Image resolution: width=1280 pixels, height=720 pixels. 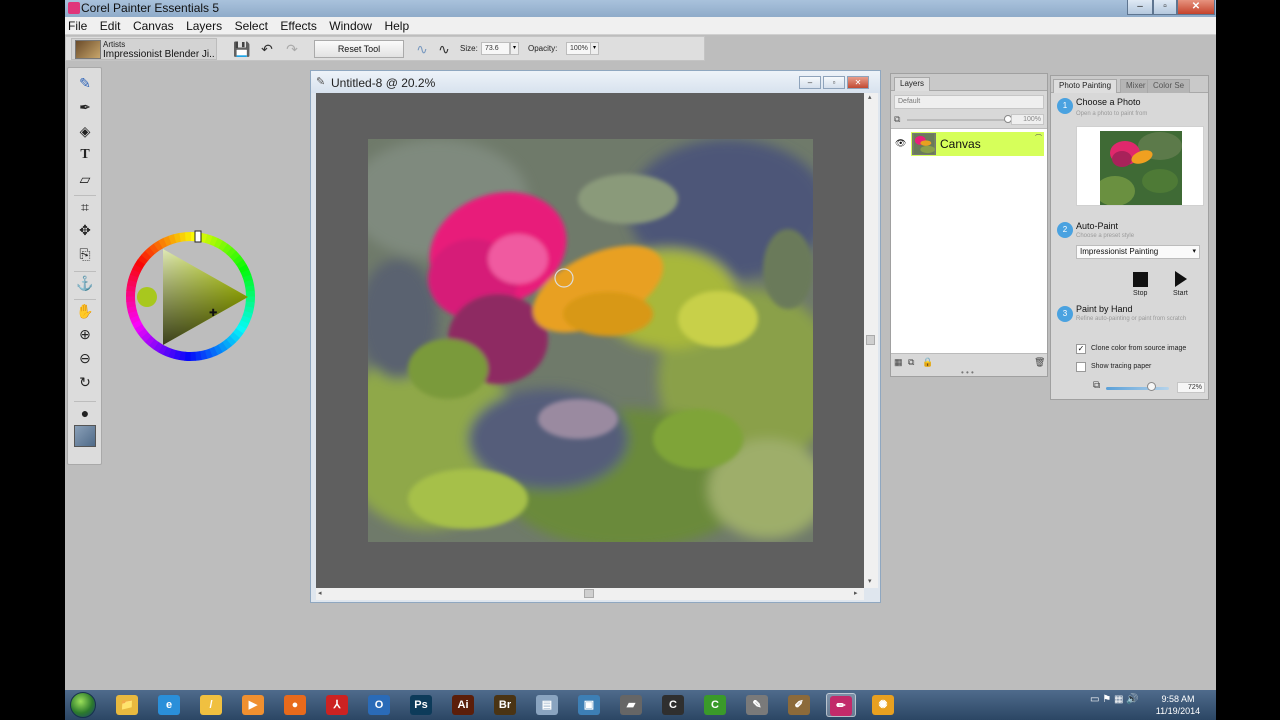 What do you see at coordinates (396, 25) in the screenshot?
I see `menu-help: Help` at bounding box center [396, 25].